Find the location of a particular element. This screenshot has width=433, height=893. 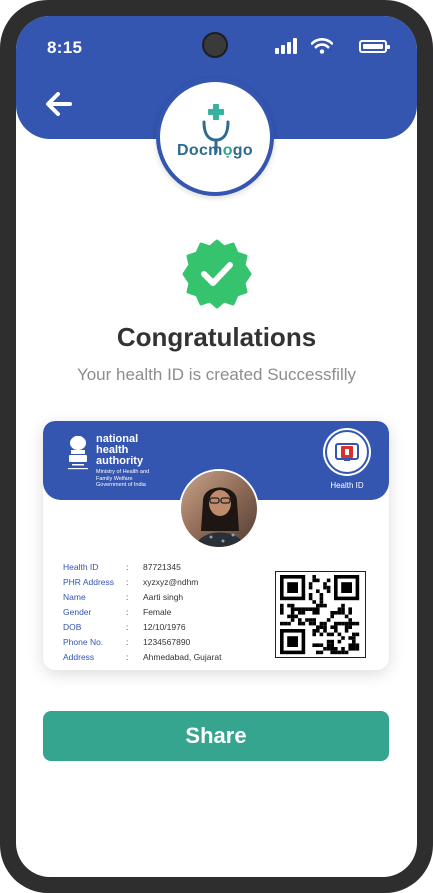

detail-label: DOB is located at coordinates (72, 627).